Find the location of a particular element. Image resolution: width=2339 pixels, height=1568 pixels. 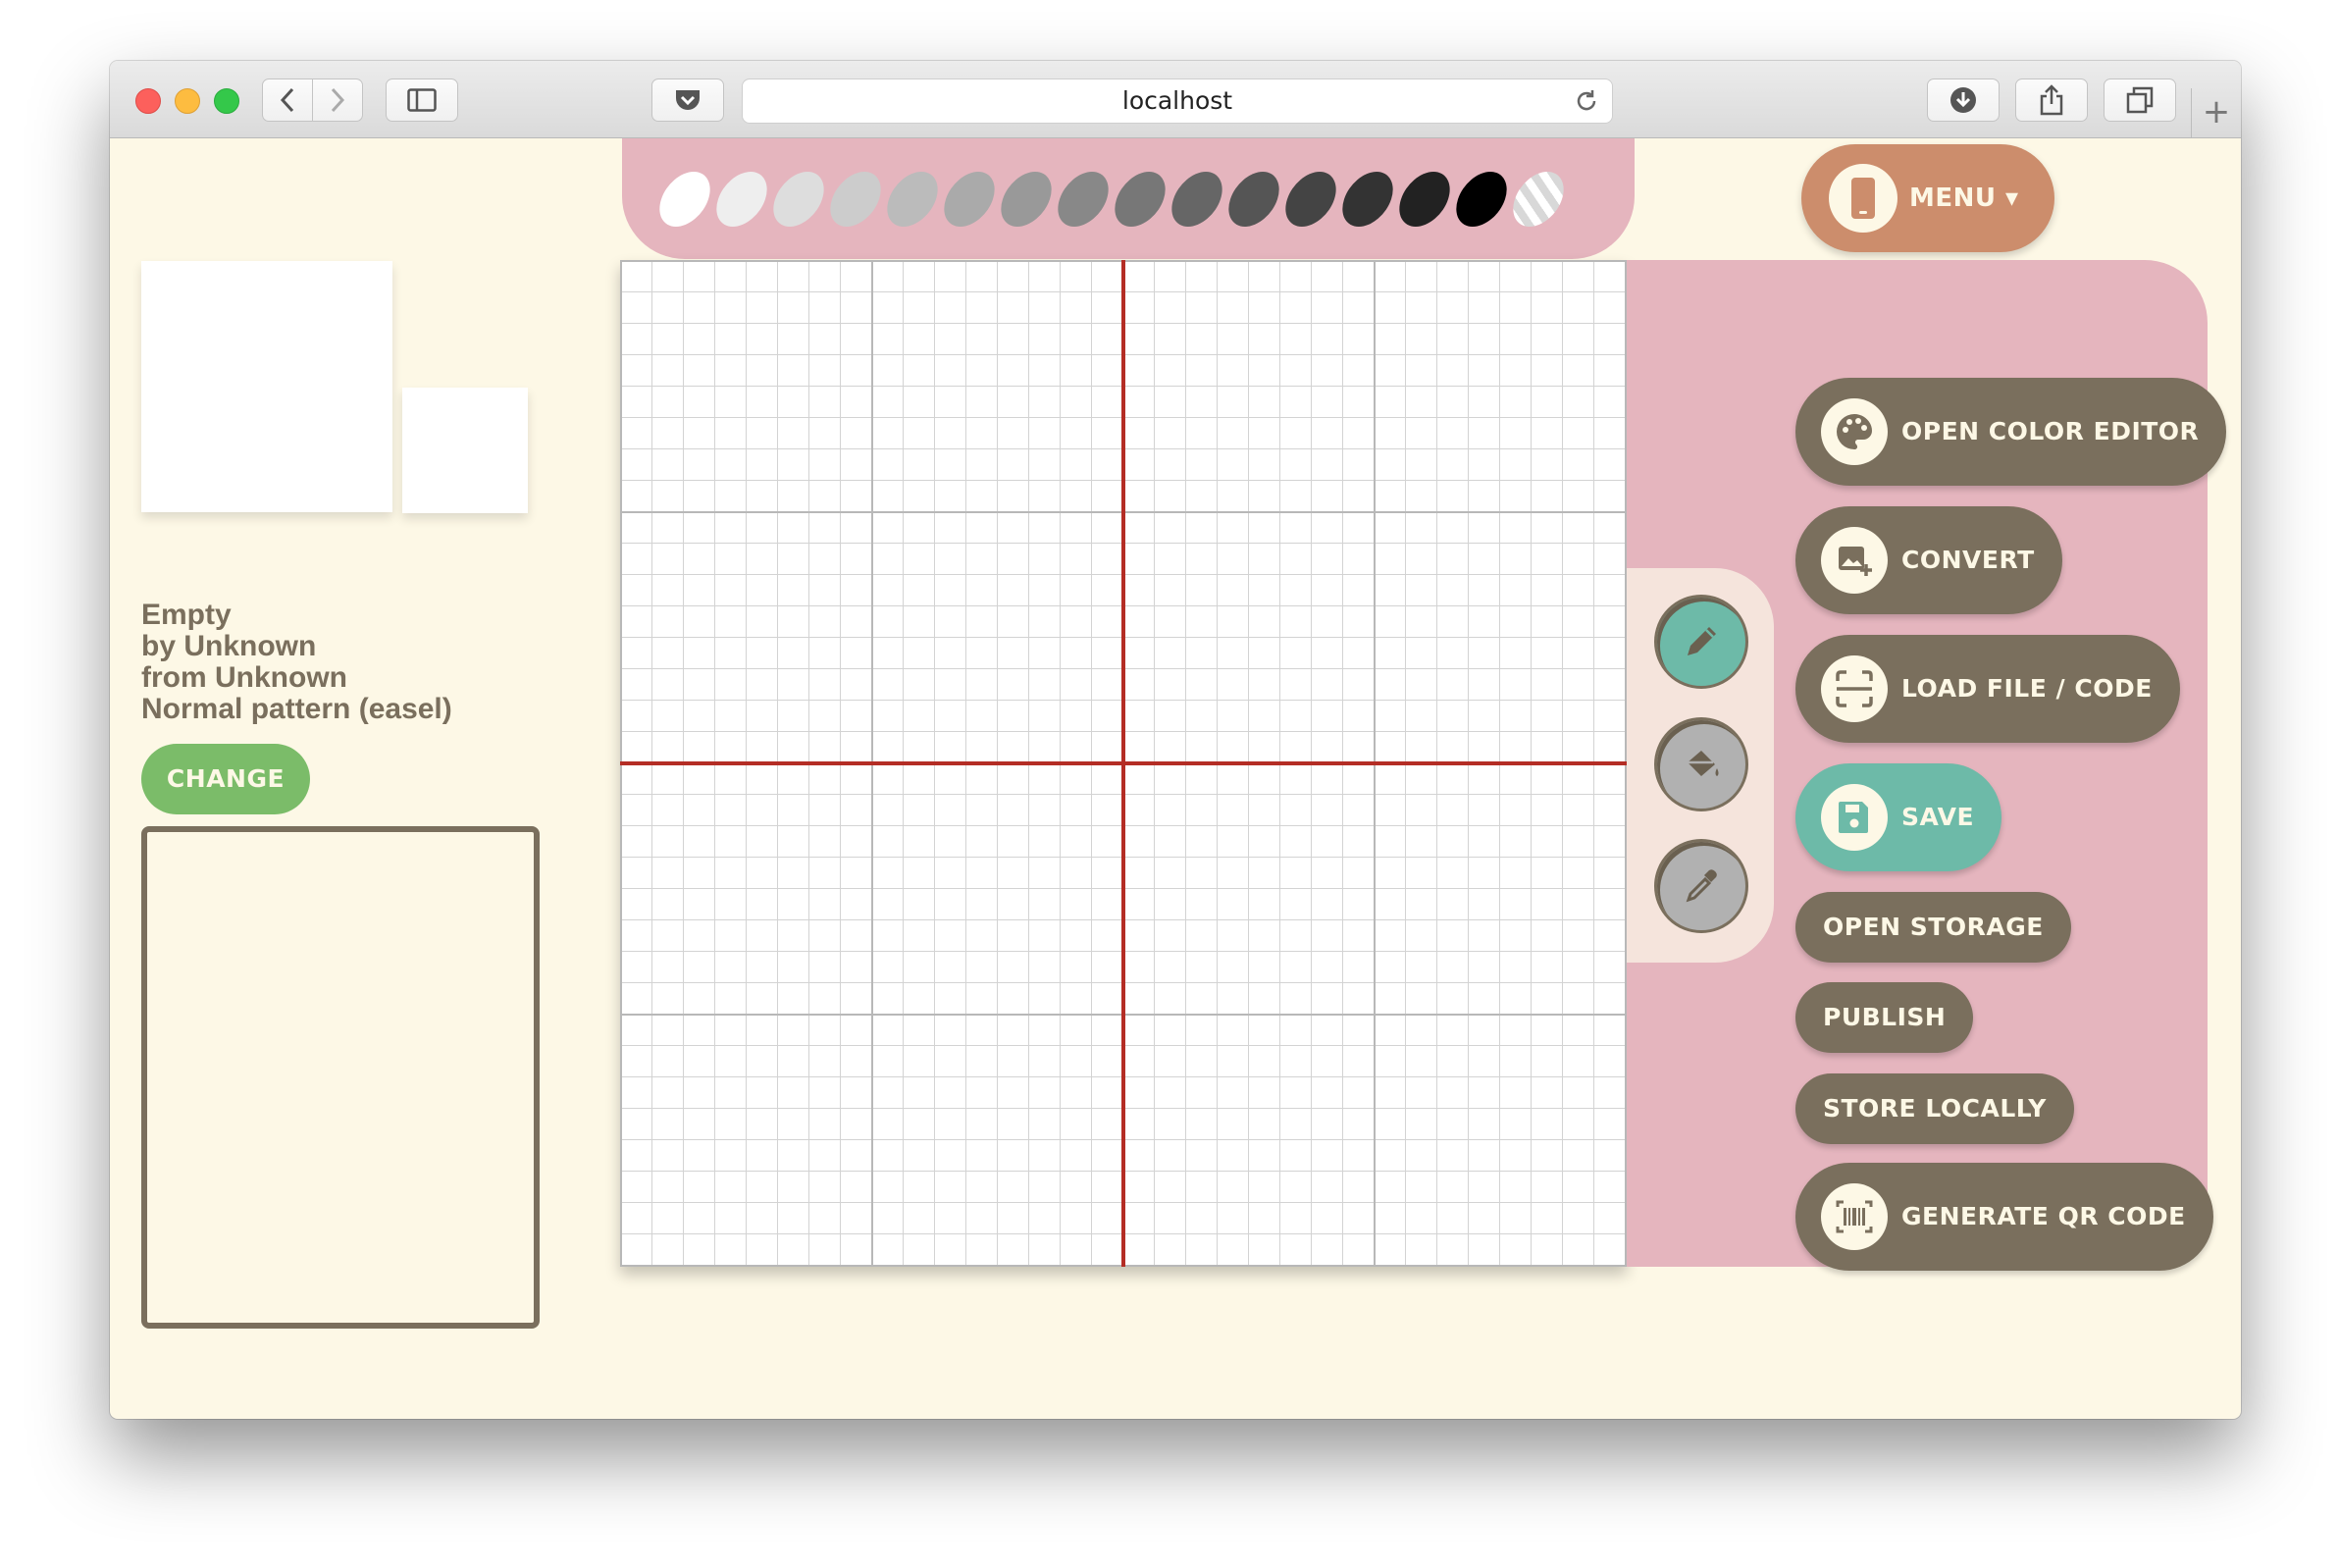

browser-toolbar: localhost + is located at coordinates (1175, 100).